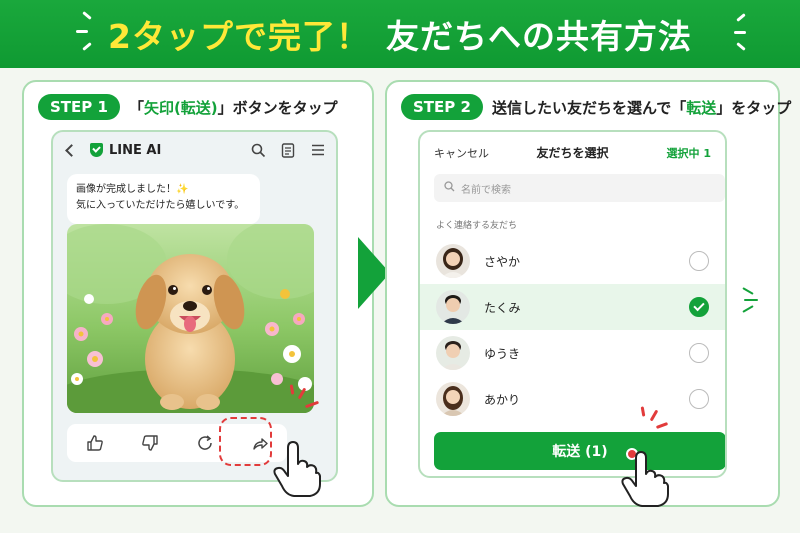 Image resolution: width=800 pixels, height=533 pixels. What do you see at coordinates (95, 443) in the screenshot?
I see `thumbs-up-icon` at bounding box center [95, 443].